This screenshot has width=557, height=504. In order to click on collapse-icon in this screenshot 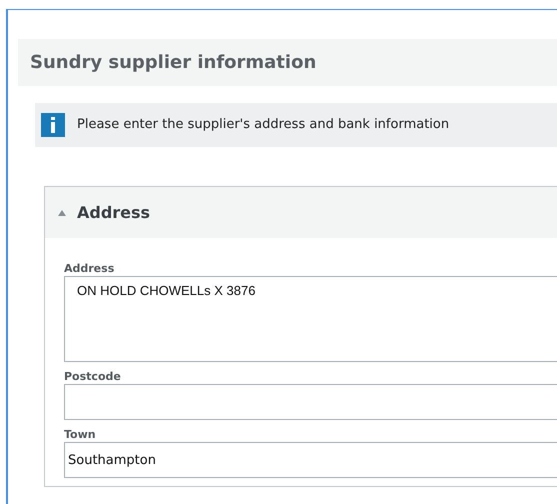, I will do `click(62, 212)`.